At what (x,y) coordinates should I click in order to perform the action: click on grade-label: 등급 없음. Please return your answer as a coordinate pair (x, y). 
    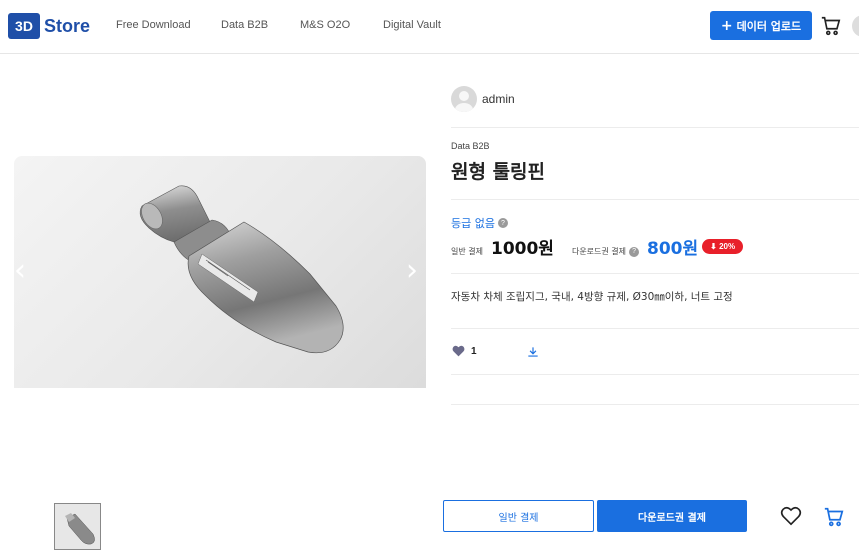
    Looking at the image, I should click on (473, 223).